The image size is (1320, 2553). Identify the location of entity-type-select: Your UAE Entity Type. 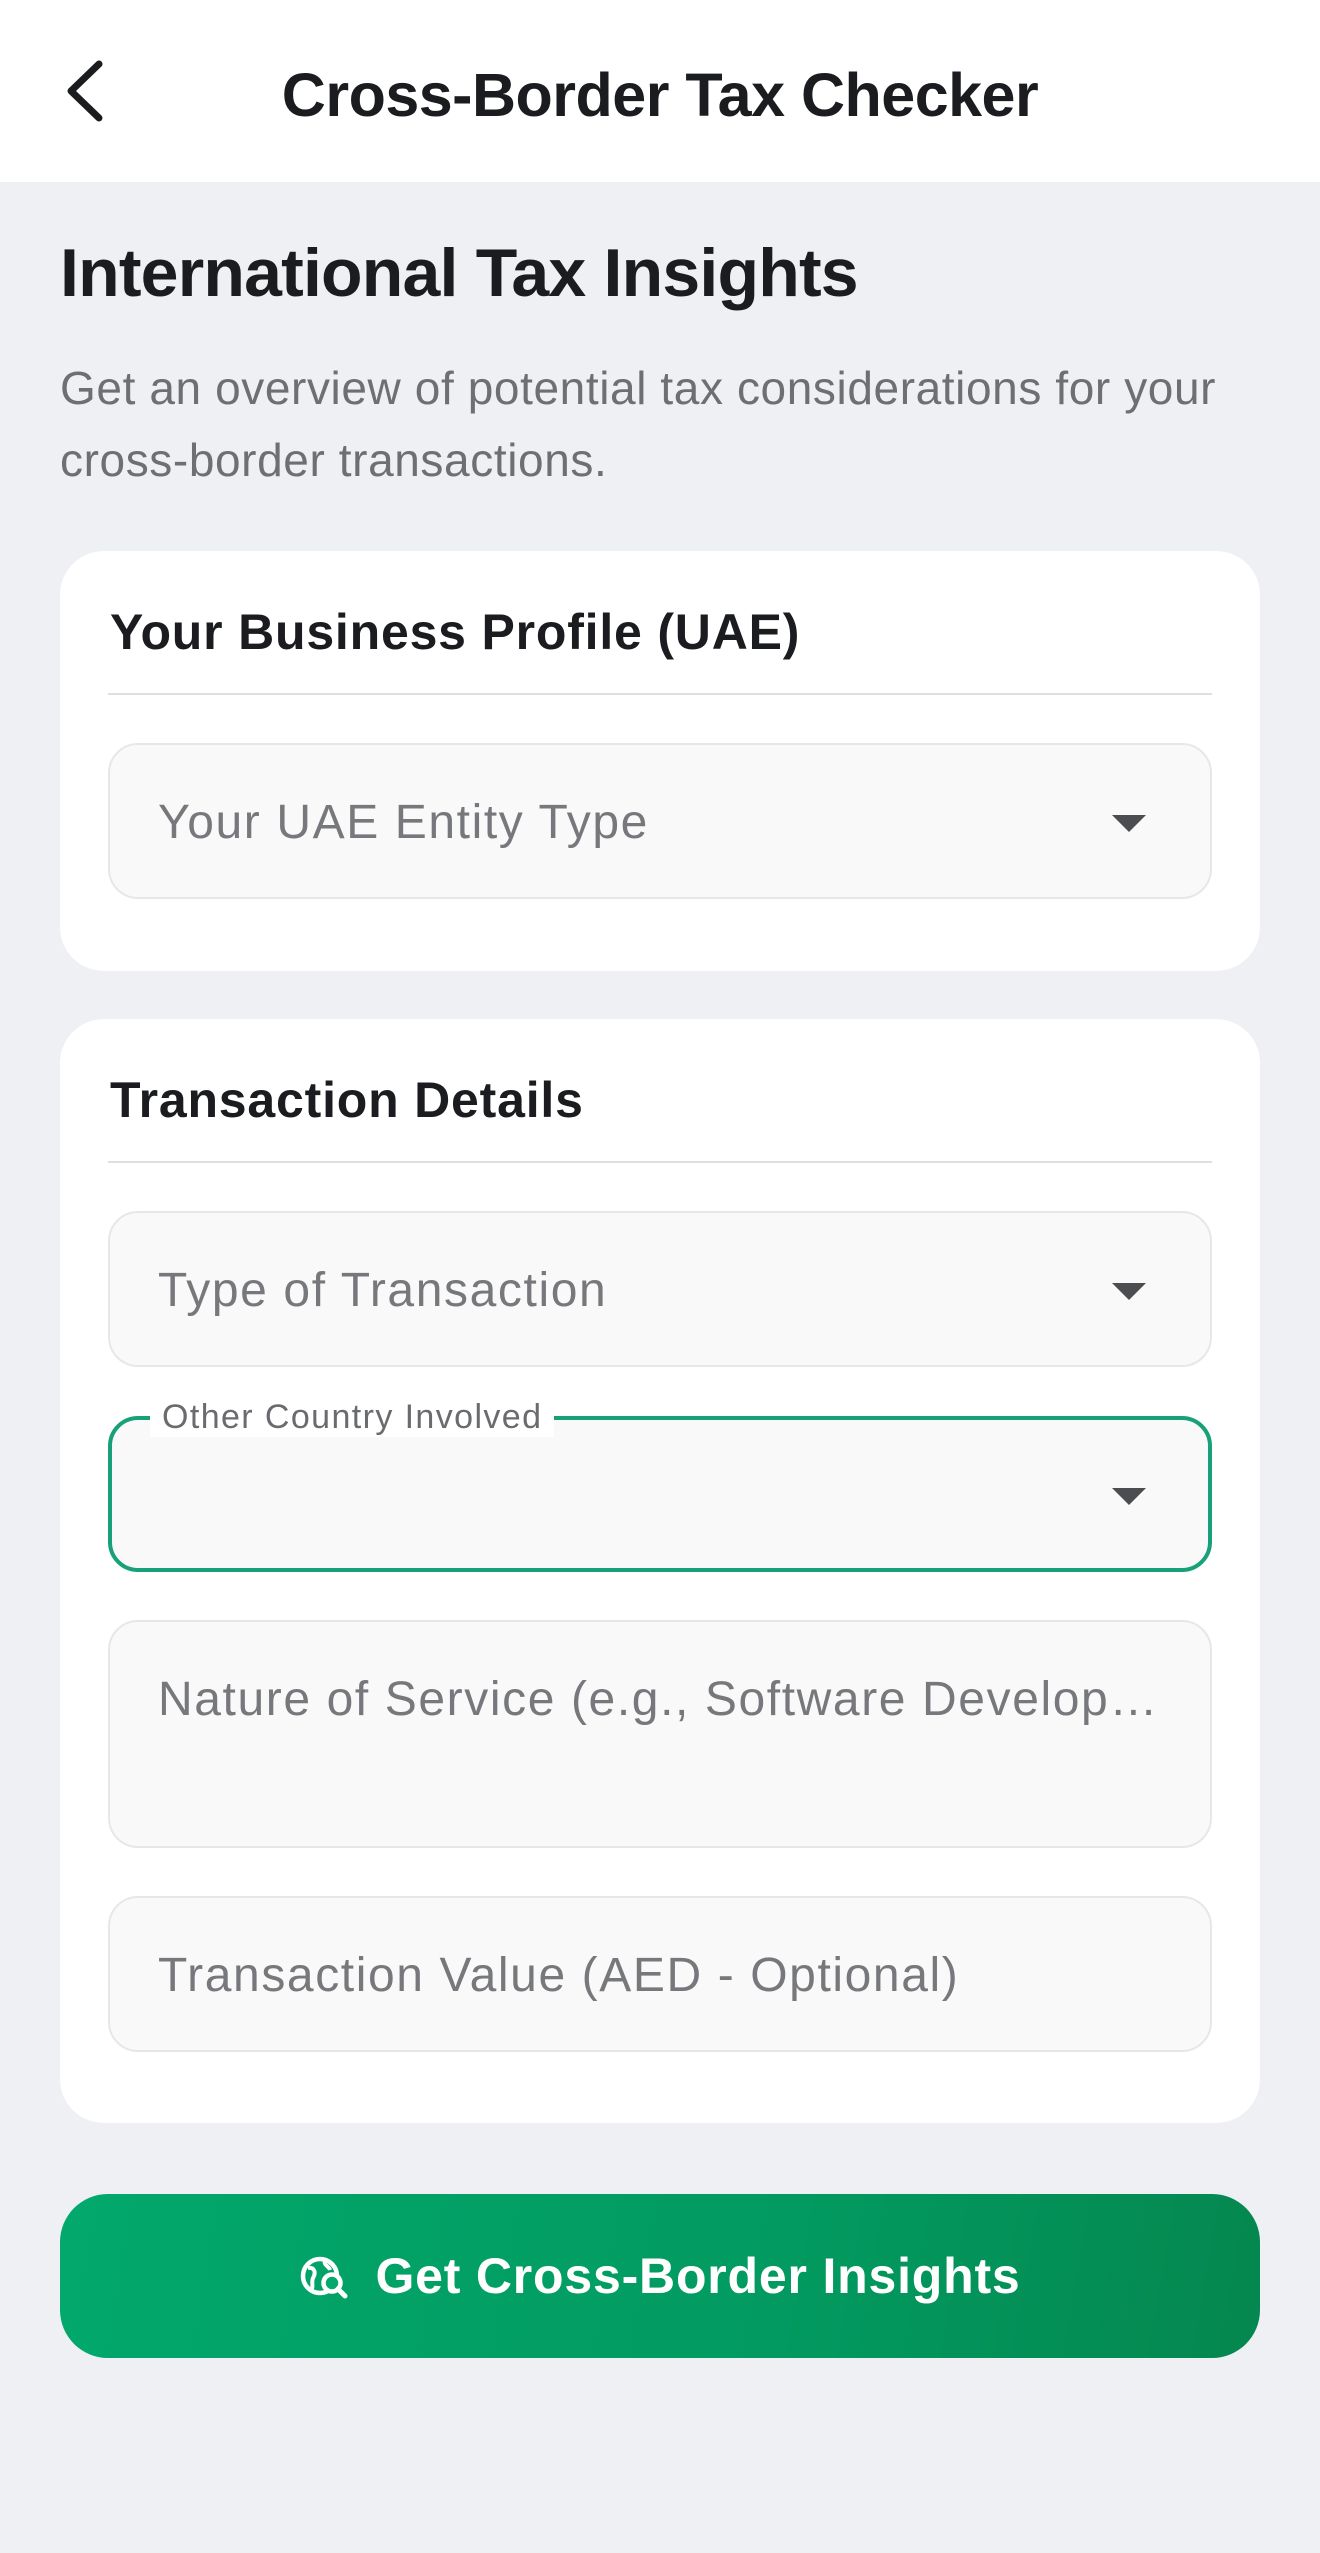
(660, 821).